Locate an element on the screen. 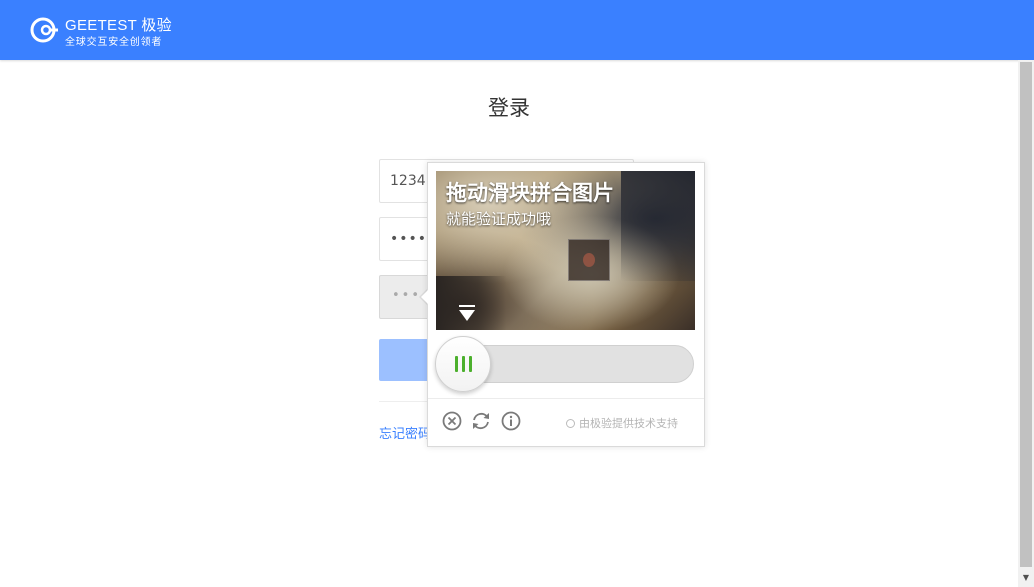 Image resolution: width=1034 pixels, height=587 pixels. provider-credit-text: 由极验提供技术支持 is located at coordinates (628, 423).